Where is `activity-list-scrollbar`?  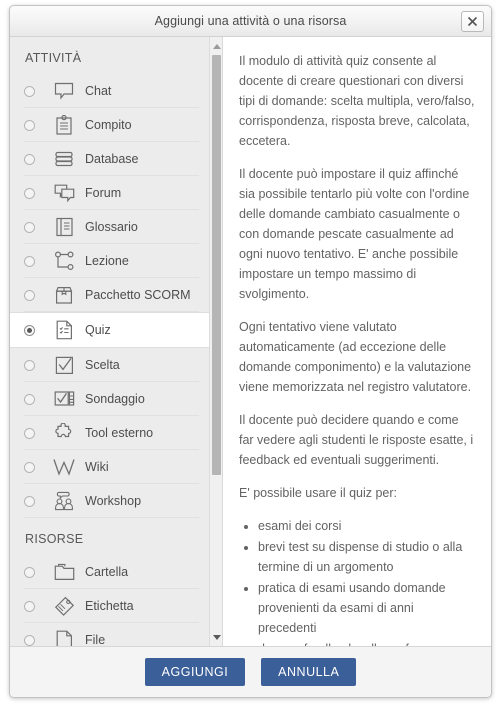 activity-list-scrollbar is located at coordinates (215, 341).